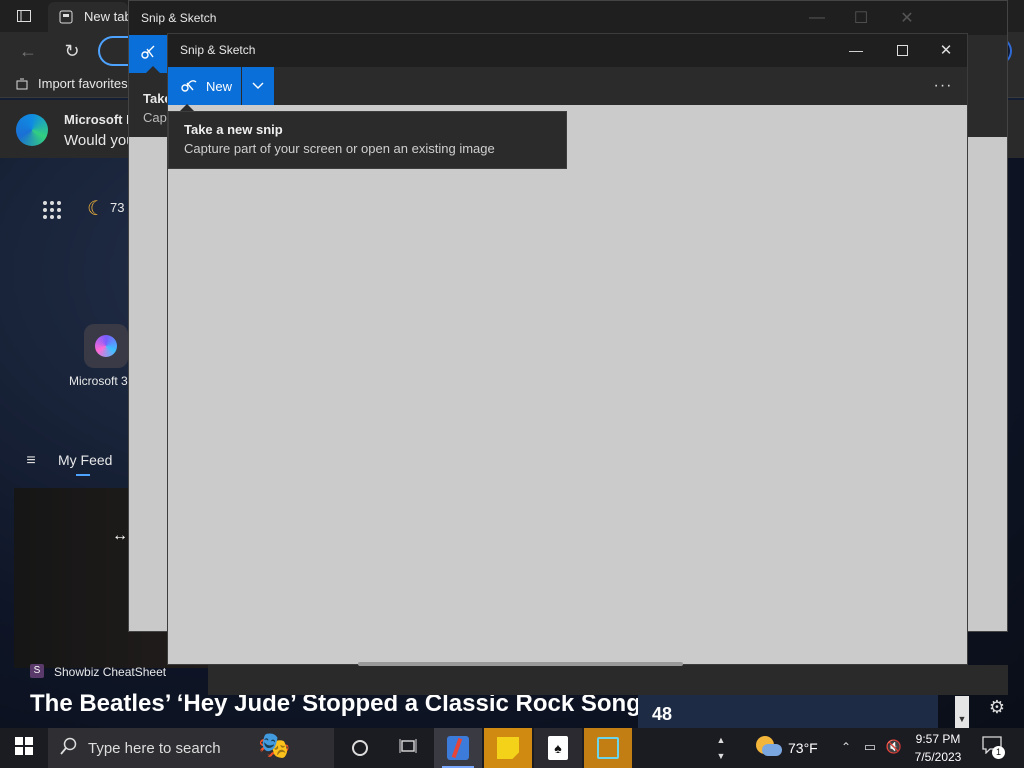  What do you see at coordinates (998, 752) in the screenshot?
I see `notification-count: 1` at bounding box center [998, 752].